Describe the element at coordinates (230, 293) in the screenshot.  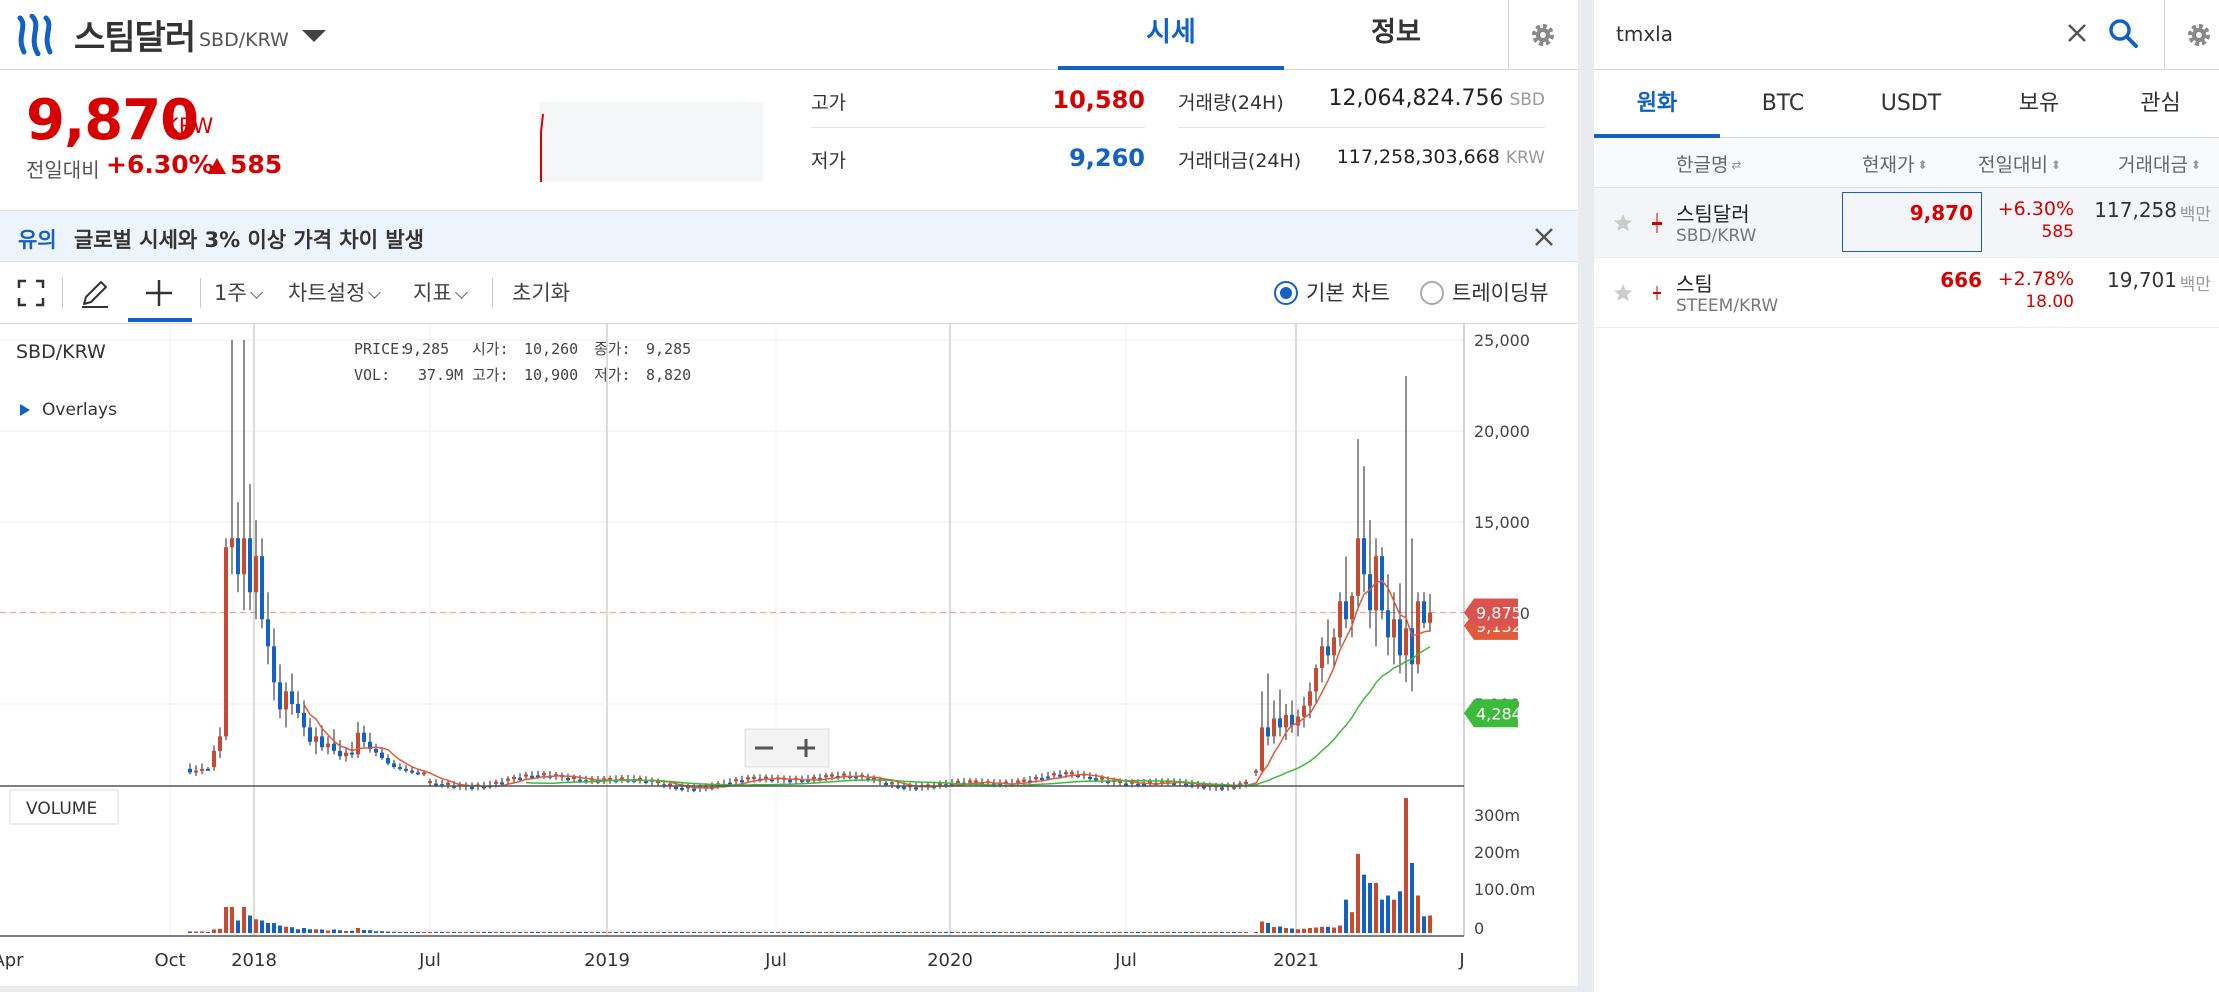
I see `period-label: 1주` at that location.